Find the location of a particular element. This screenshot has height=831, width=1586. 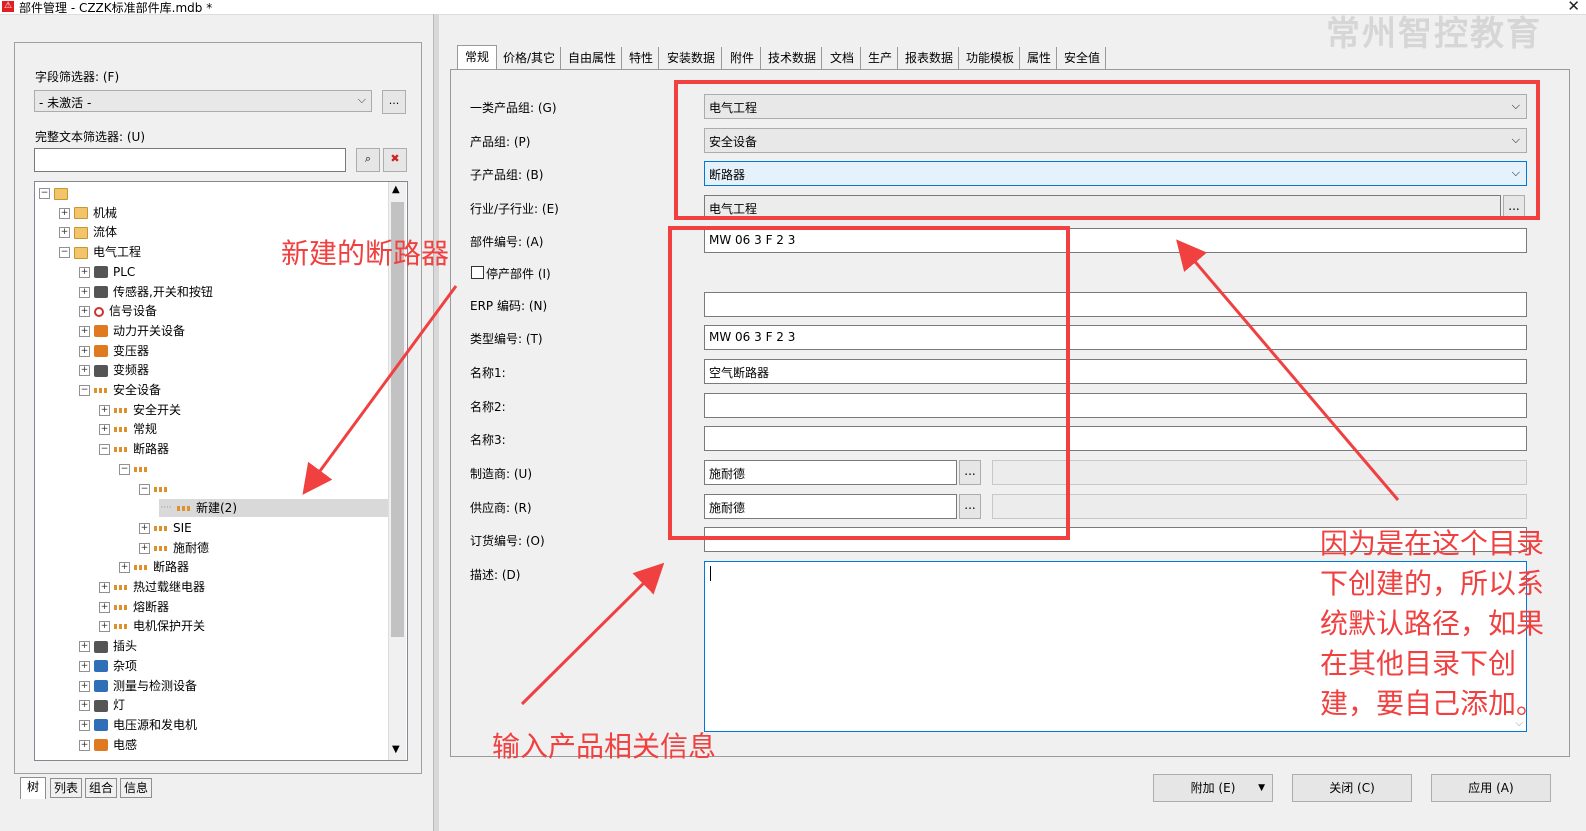

arrow-to-groups is located at coordinates (1288, 370).